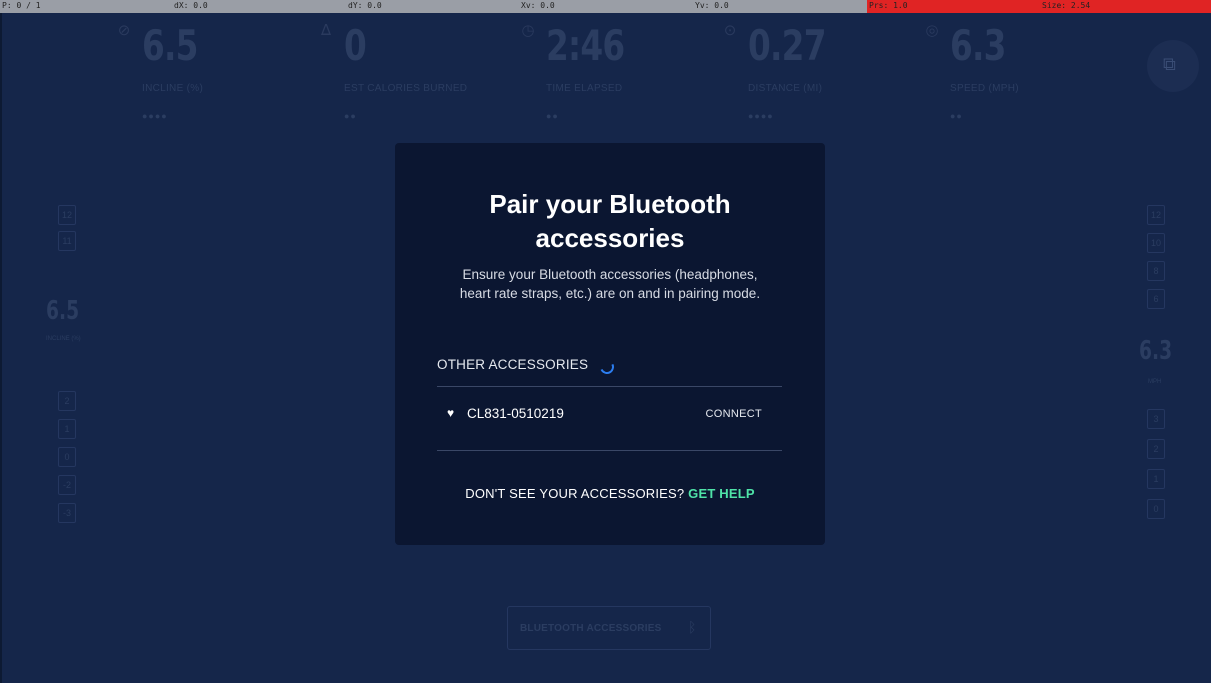 The height and width of the screenshot is (683, 1211). What do you see at coordinates (1037, 73) in the screenshot?
I see `metric-speed: ◎ 6.3 SPEED (MPH) ●●` at bounding box center [1037, 73].